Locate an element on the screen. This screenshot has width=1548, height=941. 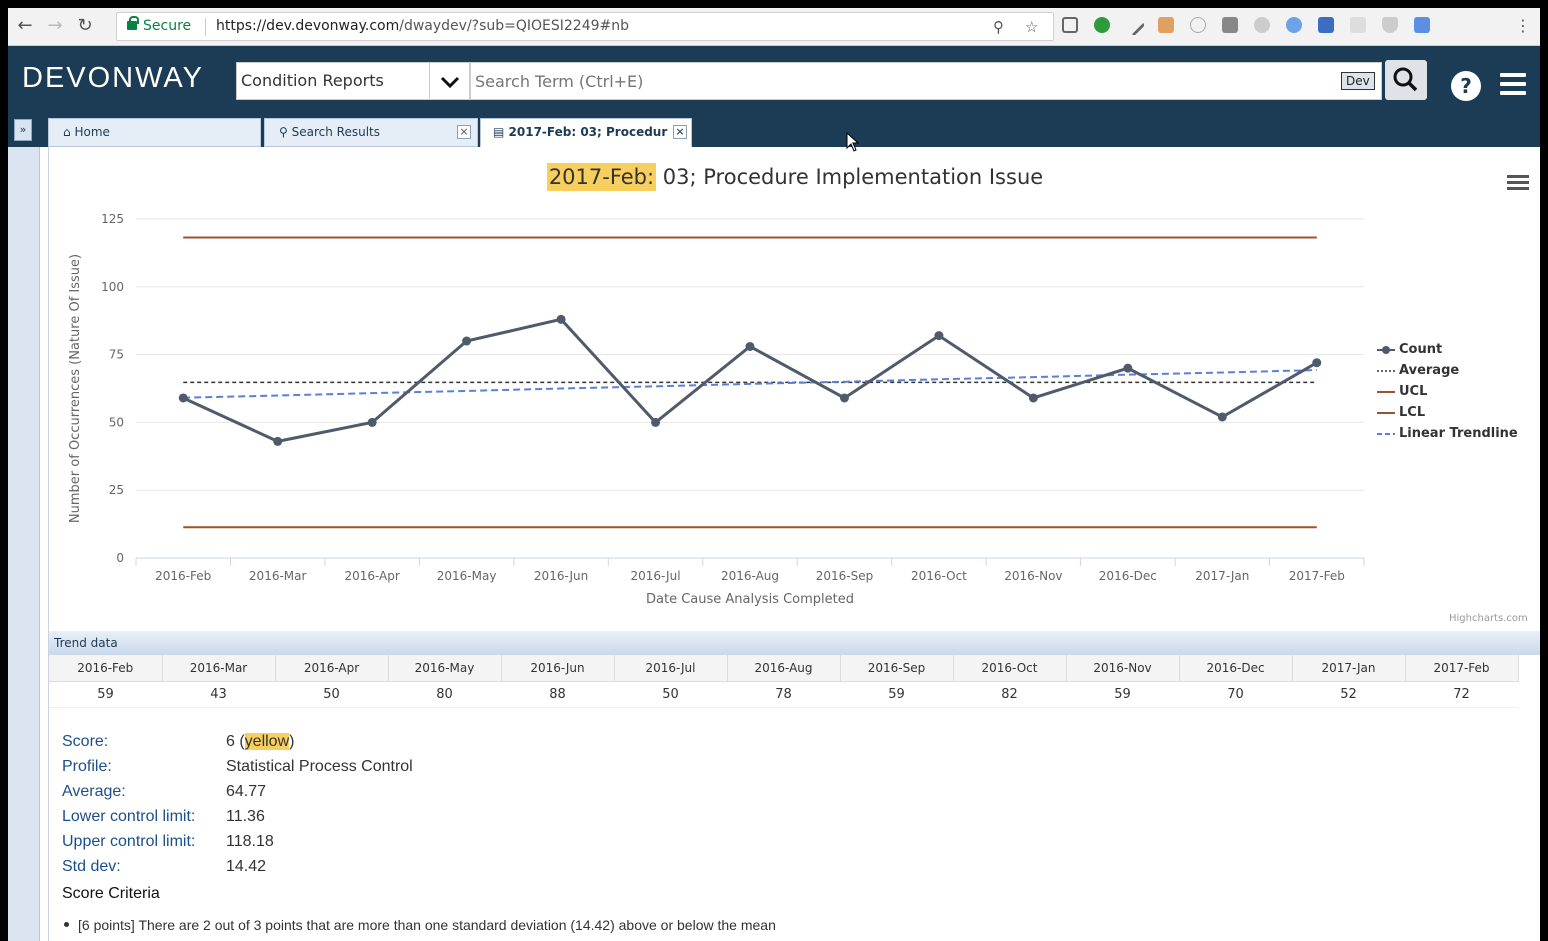
chart-legend: Count Average UCL LCL Linear Trendline is located at coordinates (1447, 391).